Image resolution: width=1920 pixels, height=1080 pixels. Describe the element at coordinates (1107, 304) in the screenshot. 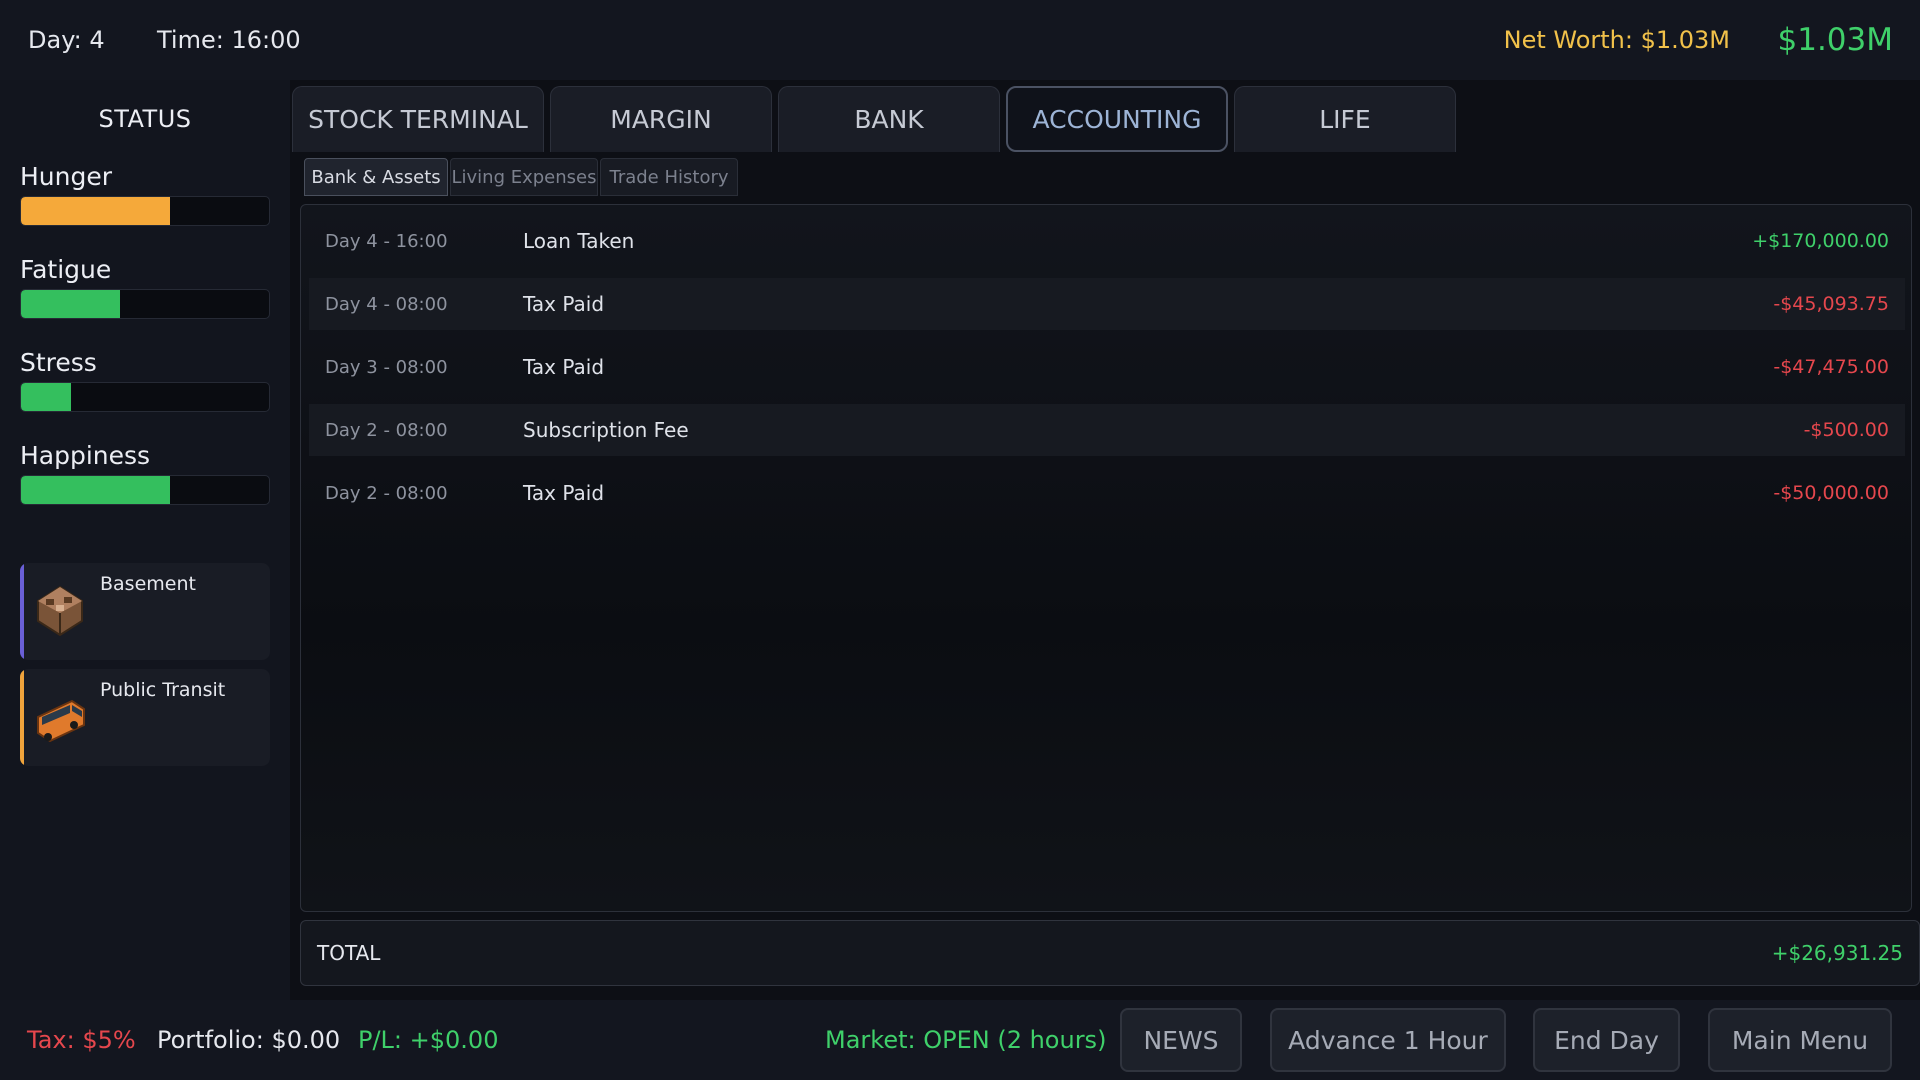

I see `table-row: Day 4 - 08:00 Tax Paid -$45,093.75` at that location.